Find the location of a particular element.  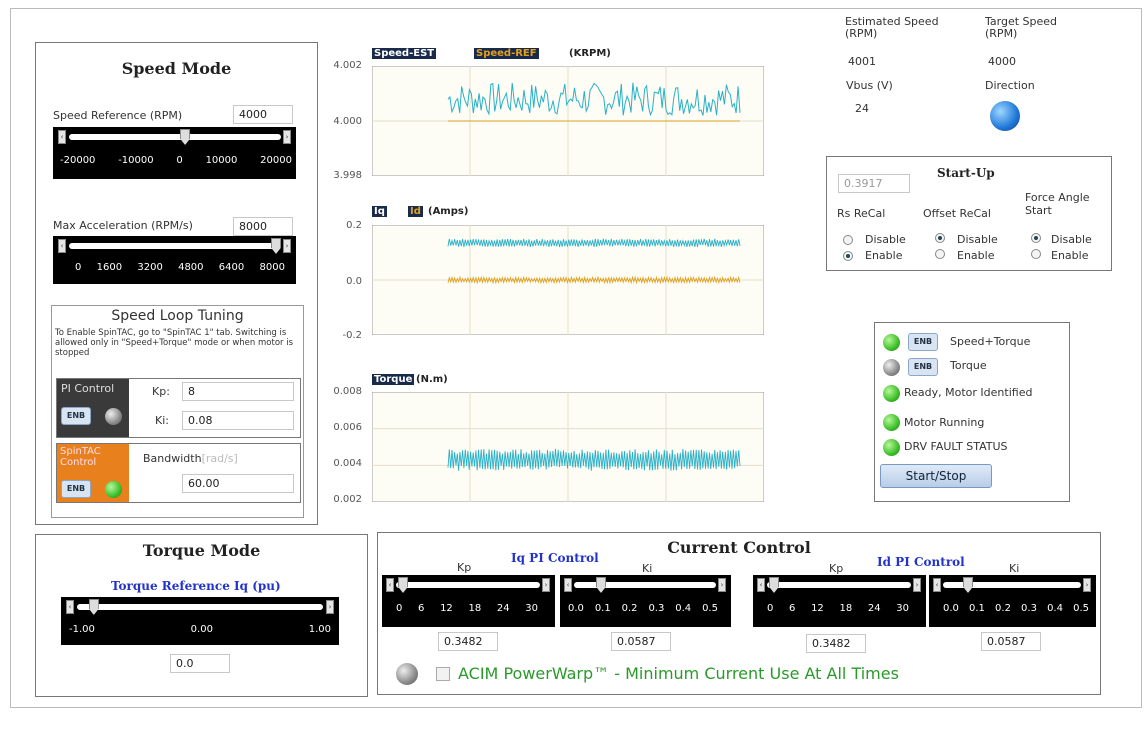

tick: 0.3 is located at coordinates (1029, 608).